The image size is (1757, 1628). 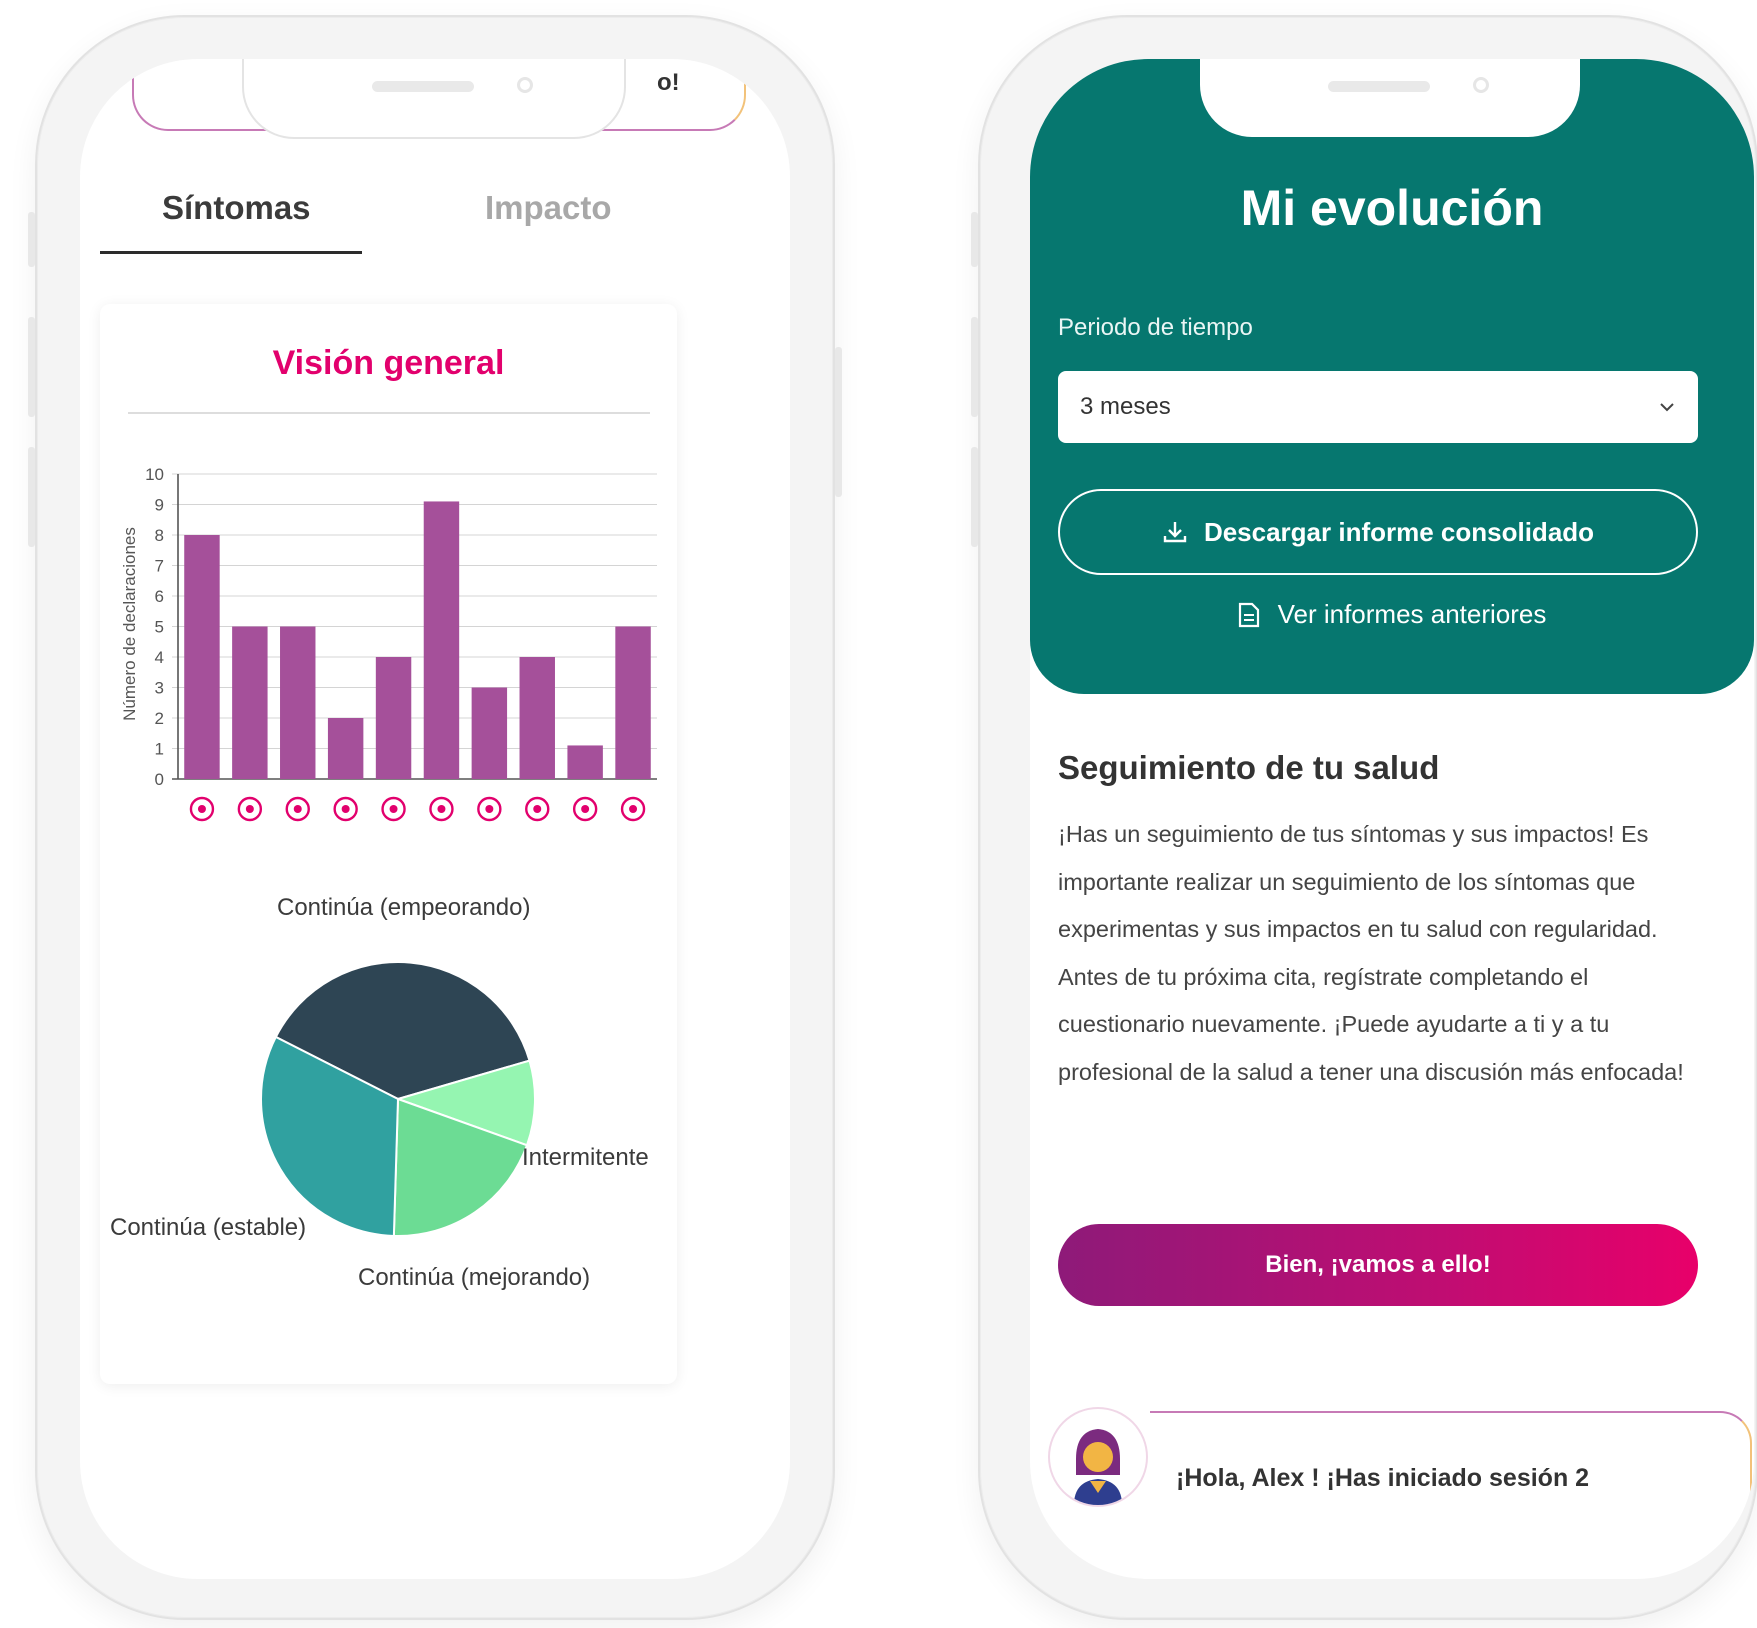 What do you see at coordinates (537, 809) in the screenshot?
I see `tingling-icon` at bounding box center [537, 809].